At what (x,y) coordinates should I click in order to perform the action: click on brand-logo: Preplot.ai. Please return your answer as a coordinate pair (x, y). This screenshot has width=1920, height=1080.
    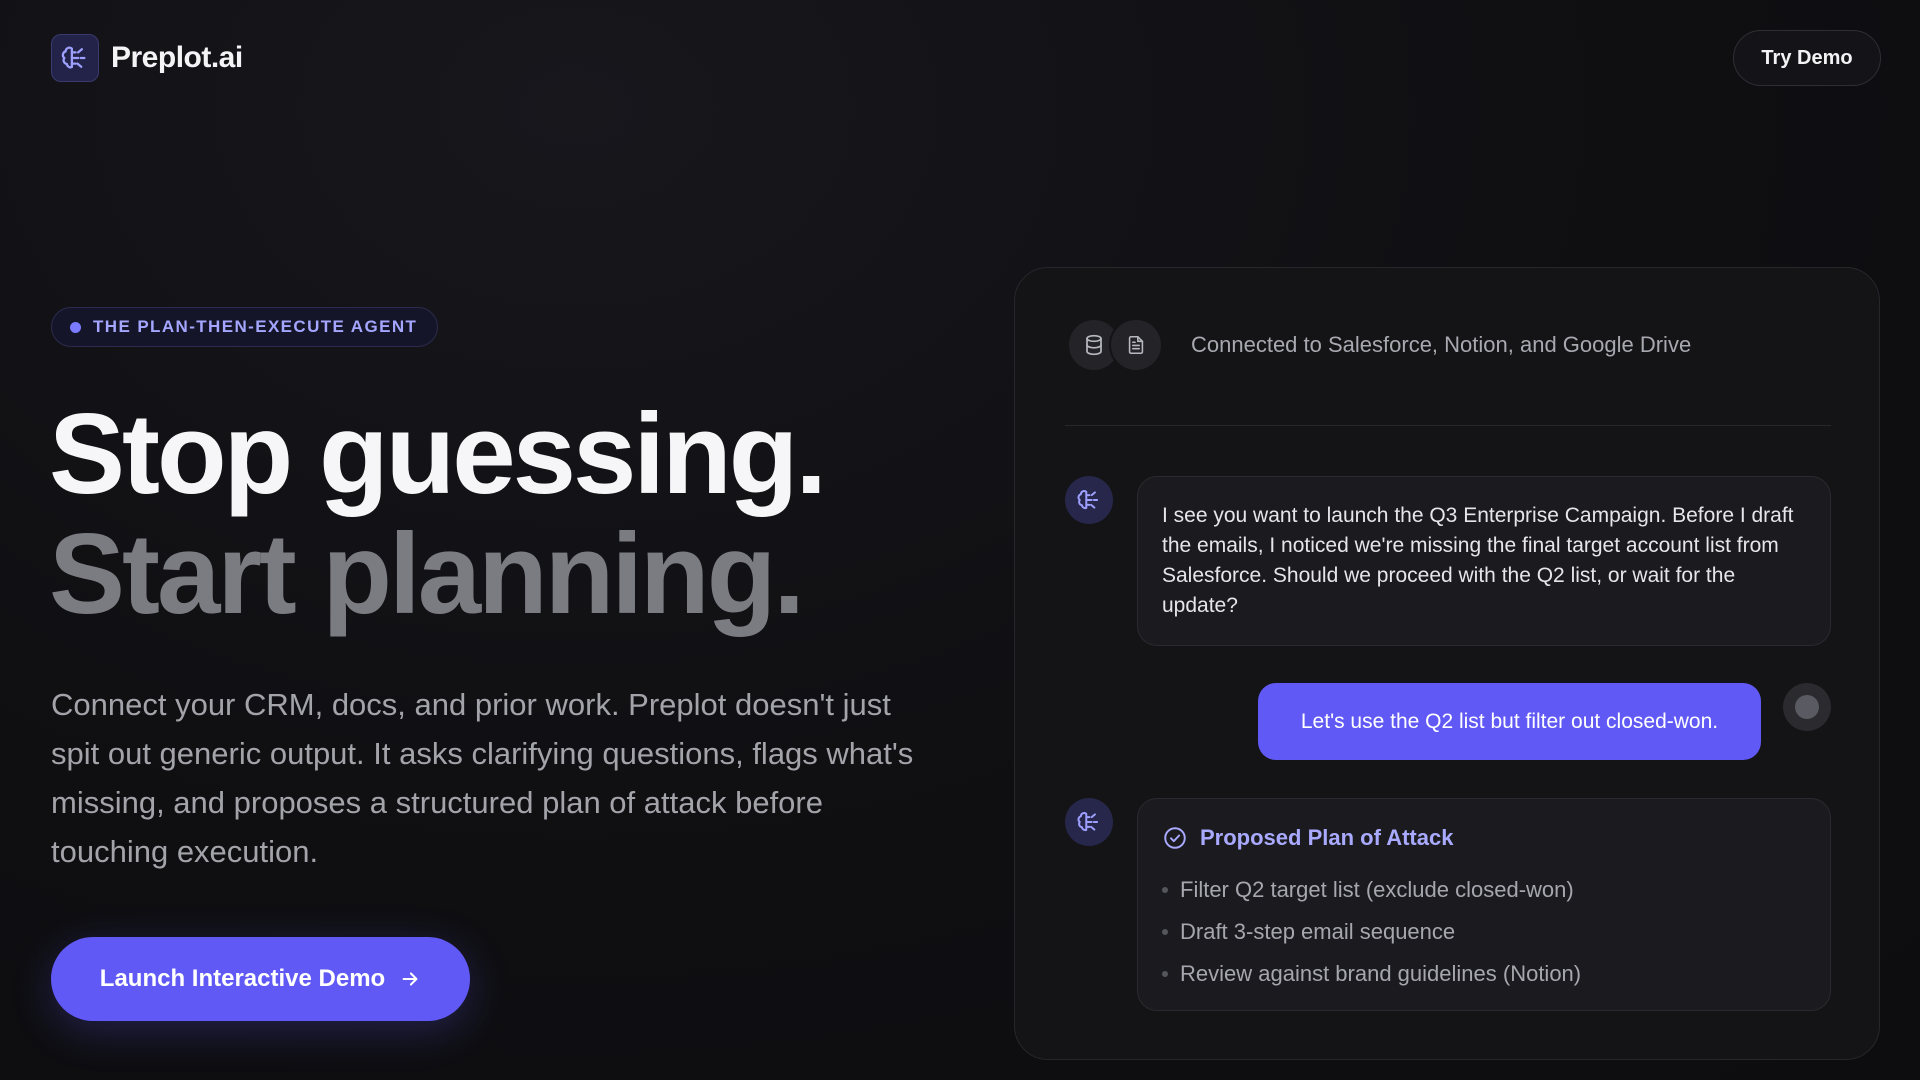
    Looking at the image, I should click on (147, 58).